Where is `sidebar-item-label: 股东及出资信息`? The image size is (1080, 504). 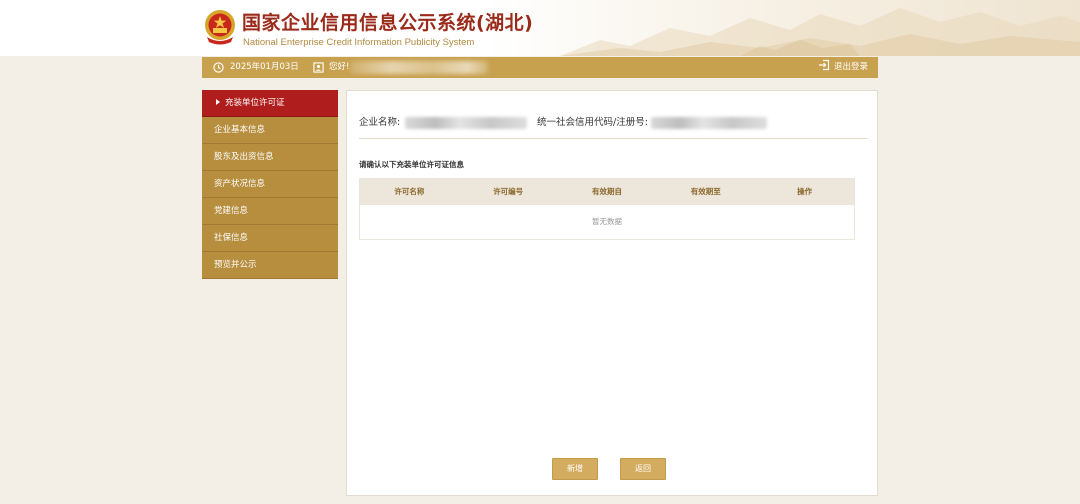
sidebar-item-label: 股东及出资信息 is located at coordinates (244, 157).